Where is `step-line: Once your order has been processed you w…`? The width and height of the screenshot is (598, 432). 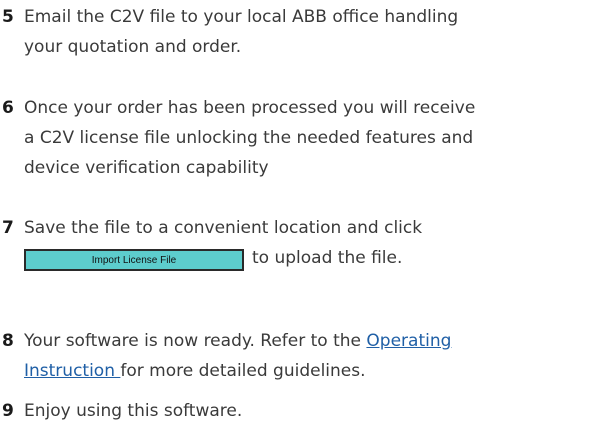 step-line: Once your order has been processed you w… is located at coordinates (250, 108).